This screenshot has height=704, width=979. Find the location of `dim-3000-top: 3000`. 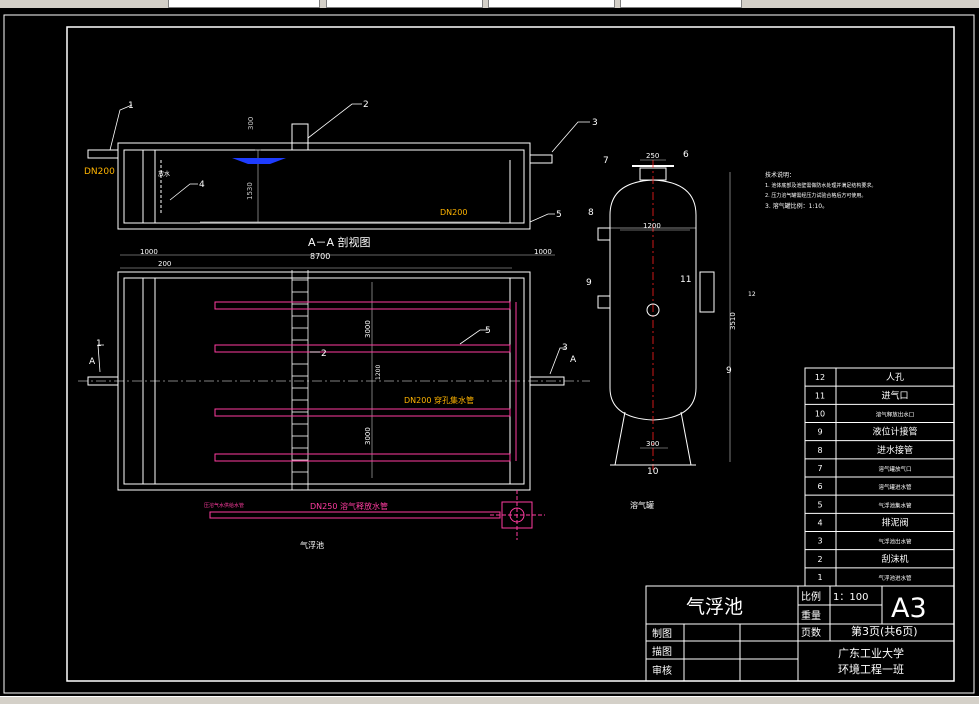

dim-3000-top: 3000 is located at coordinates (368, 329).